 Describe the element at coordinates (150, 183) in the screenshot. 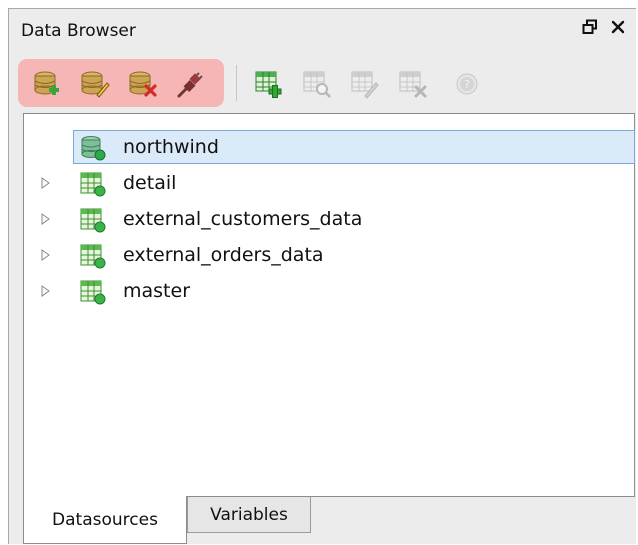

I see `tree-node-label: detail` at that location.